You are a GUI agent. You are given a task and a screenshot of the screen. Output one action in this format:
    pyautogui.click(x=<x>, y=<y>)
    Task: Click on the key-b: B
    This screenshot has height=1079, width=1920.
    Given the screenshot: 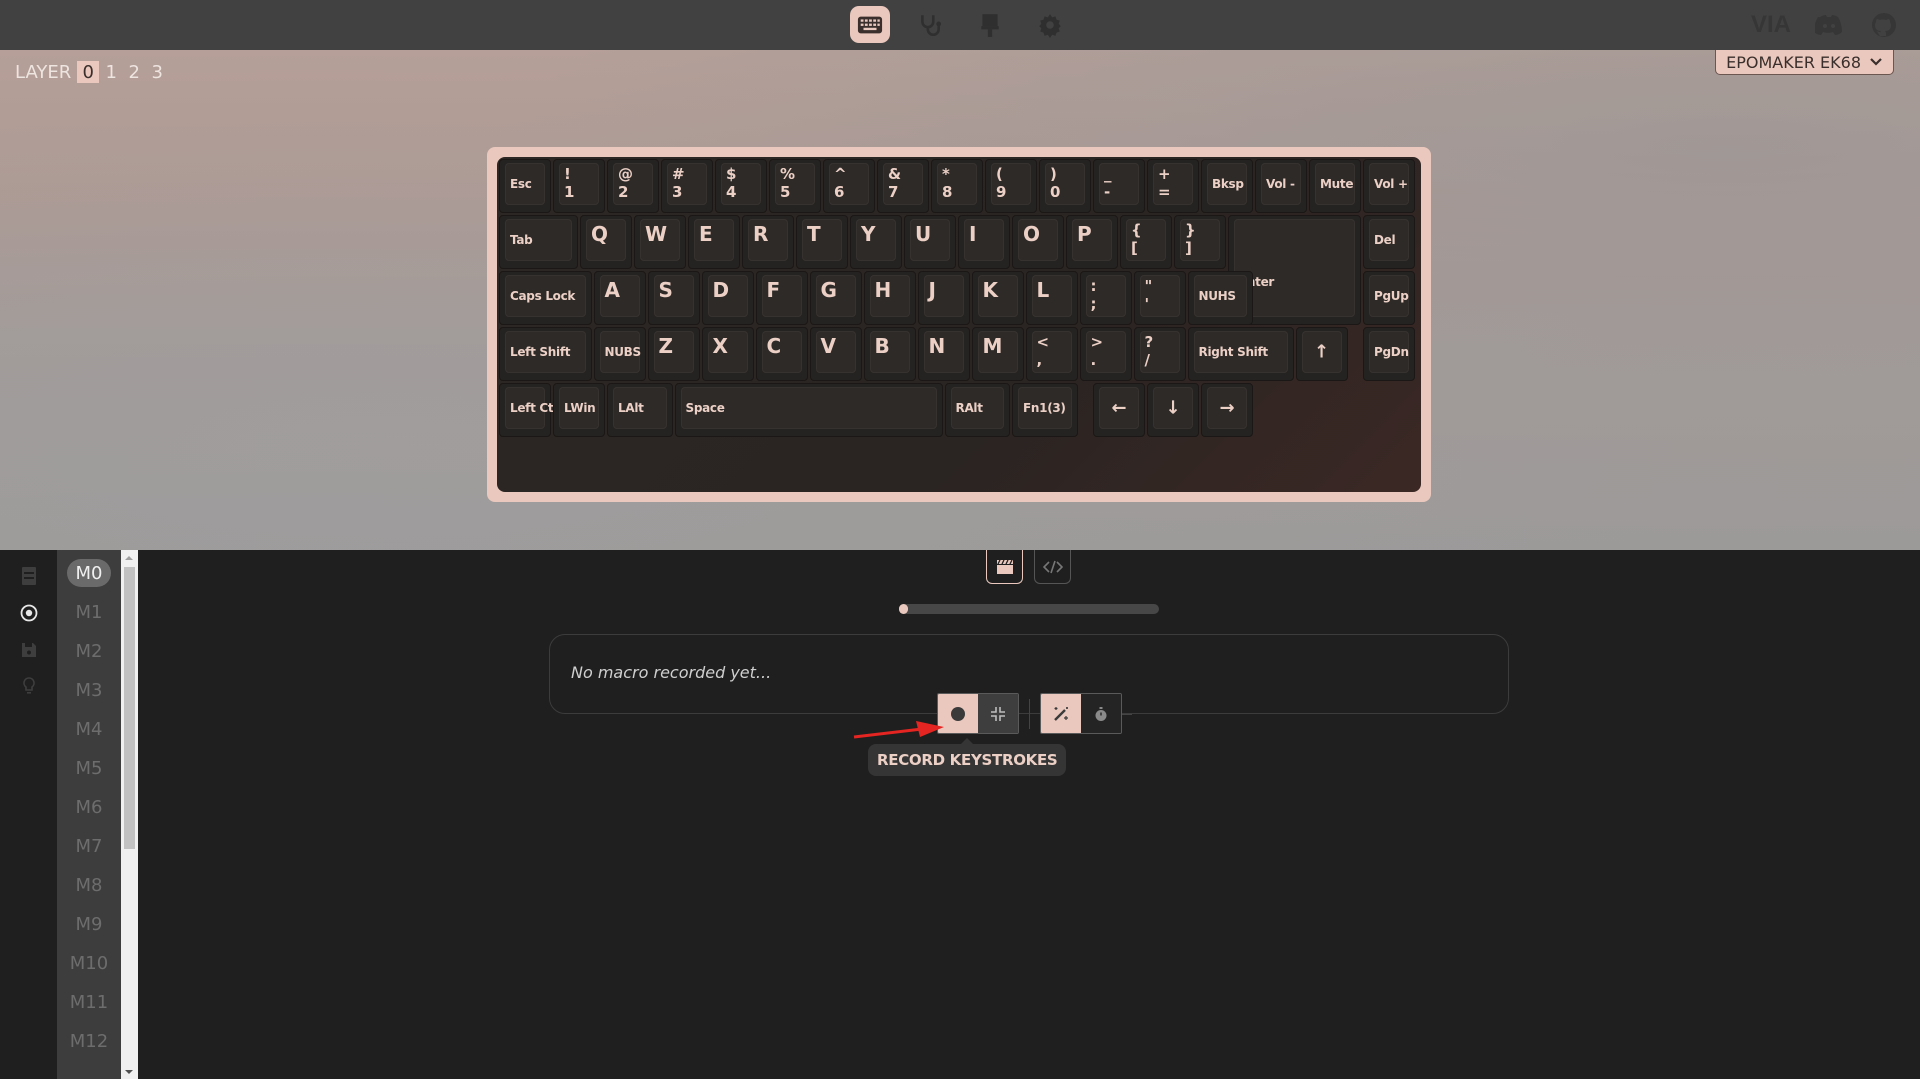 What is the action you would take?
    pyautogui.click(x=889, y=354)
    